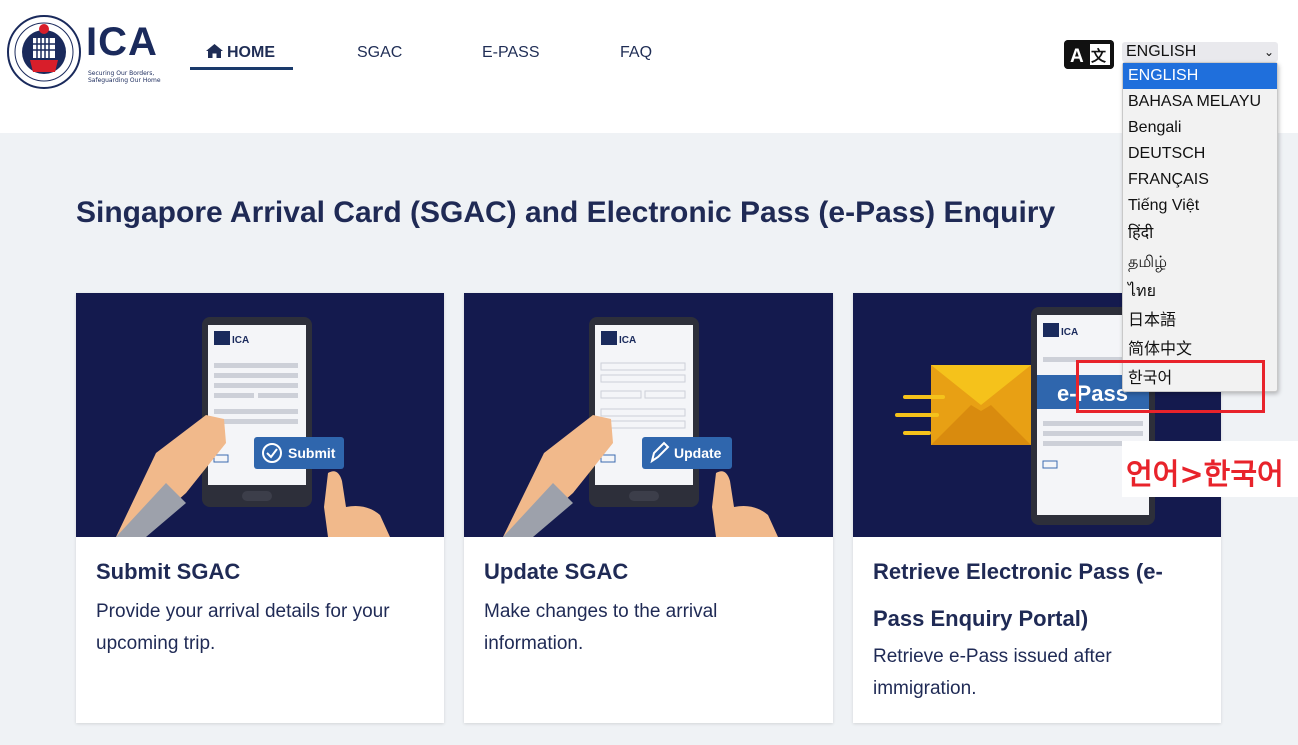  What do you see at coordinates (1099, 56) in the screenshot?
I see `svg-text: 文` at bounding box center [1099, 56].